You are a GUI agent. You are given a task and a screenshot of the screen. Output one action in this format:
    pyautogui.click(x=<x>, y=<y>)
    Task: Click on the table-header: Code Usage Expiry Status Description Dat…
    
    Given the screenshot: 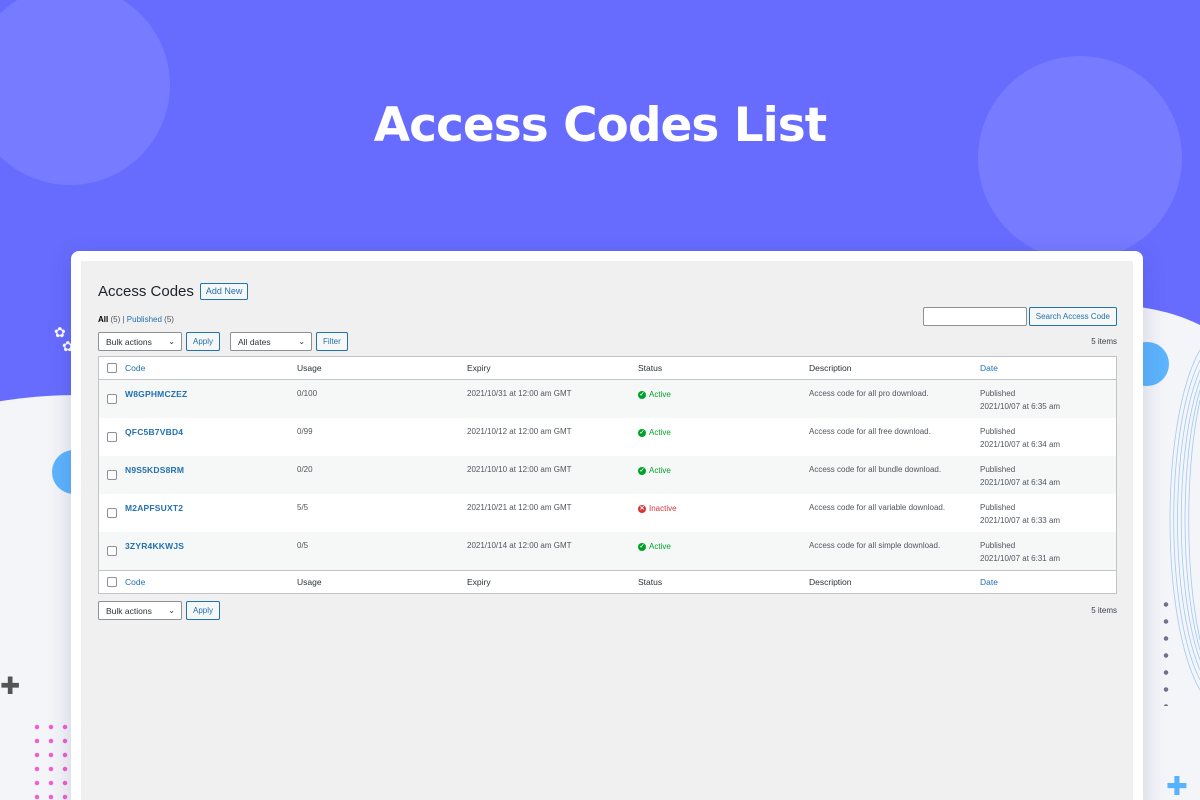 What is the action you would take?
    pyautogui.click(x=607, y=368)
    